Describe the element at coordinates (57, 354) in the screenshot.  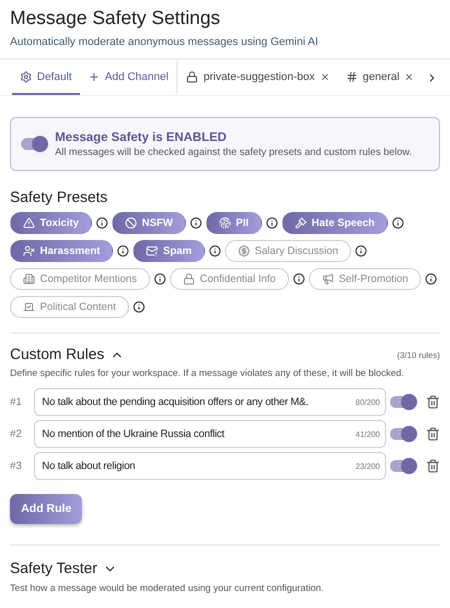
I see `section-heading: Custom Rules` at that location.